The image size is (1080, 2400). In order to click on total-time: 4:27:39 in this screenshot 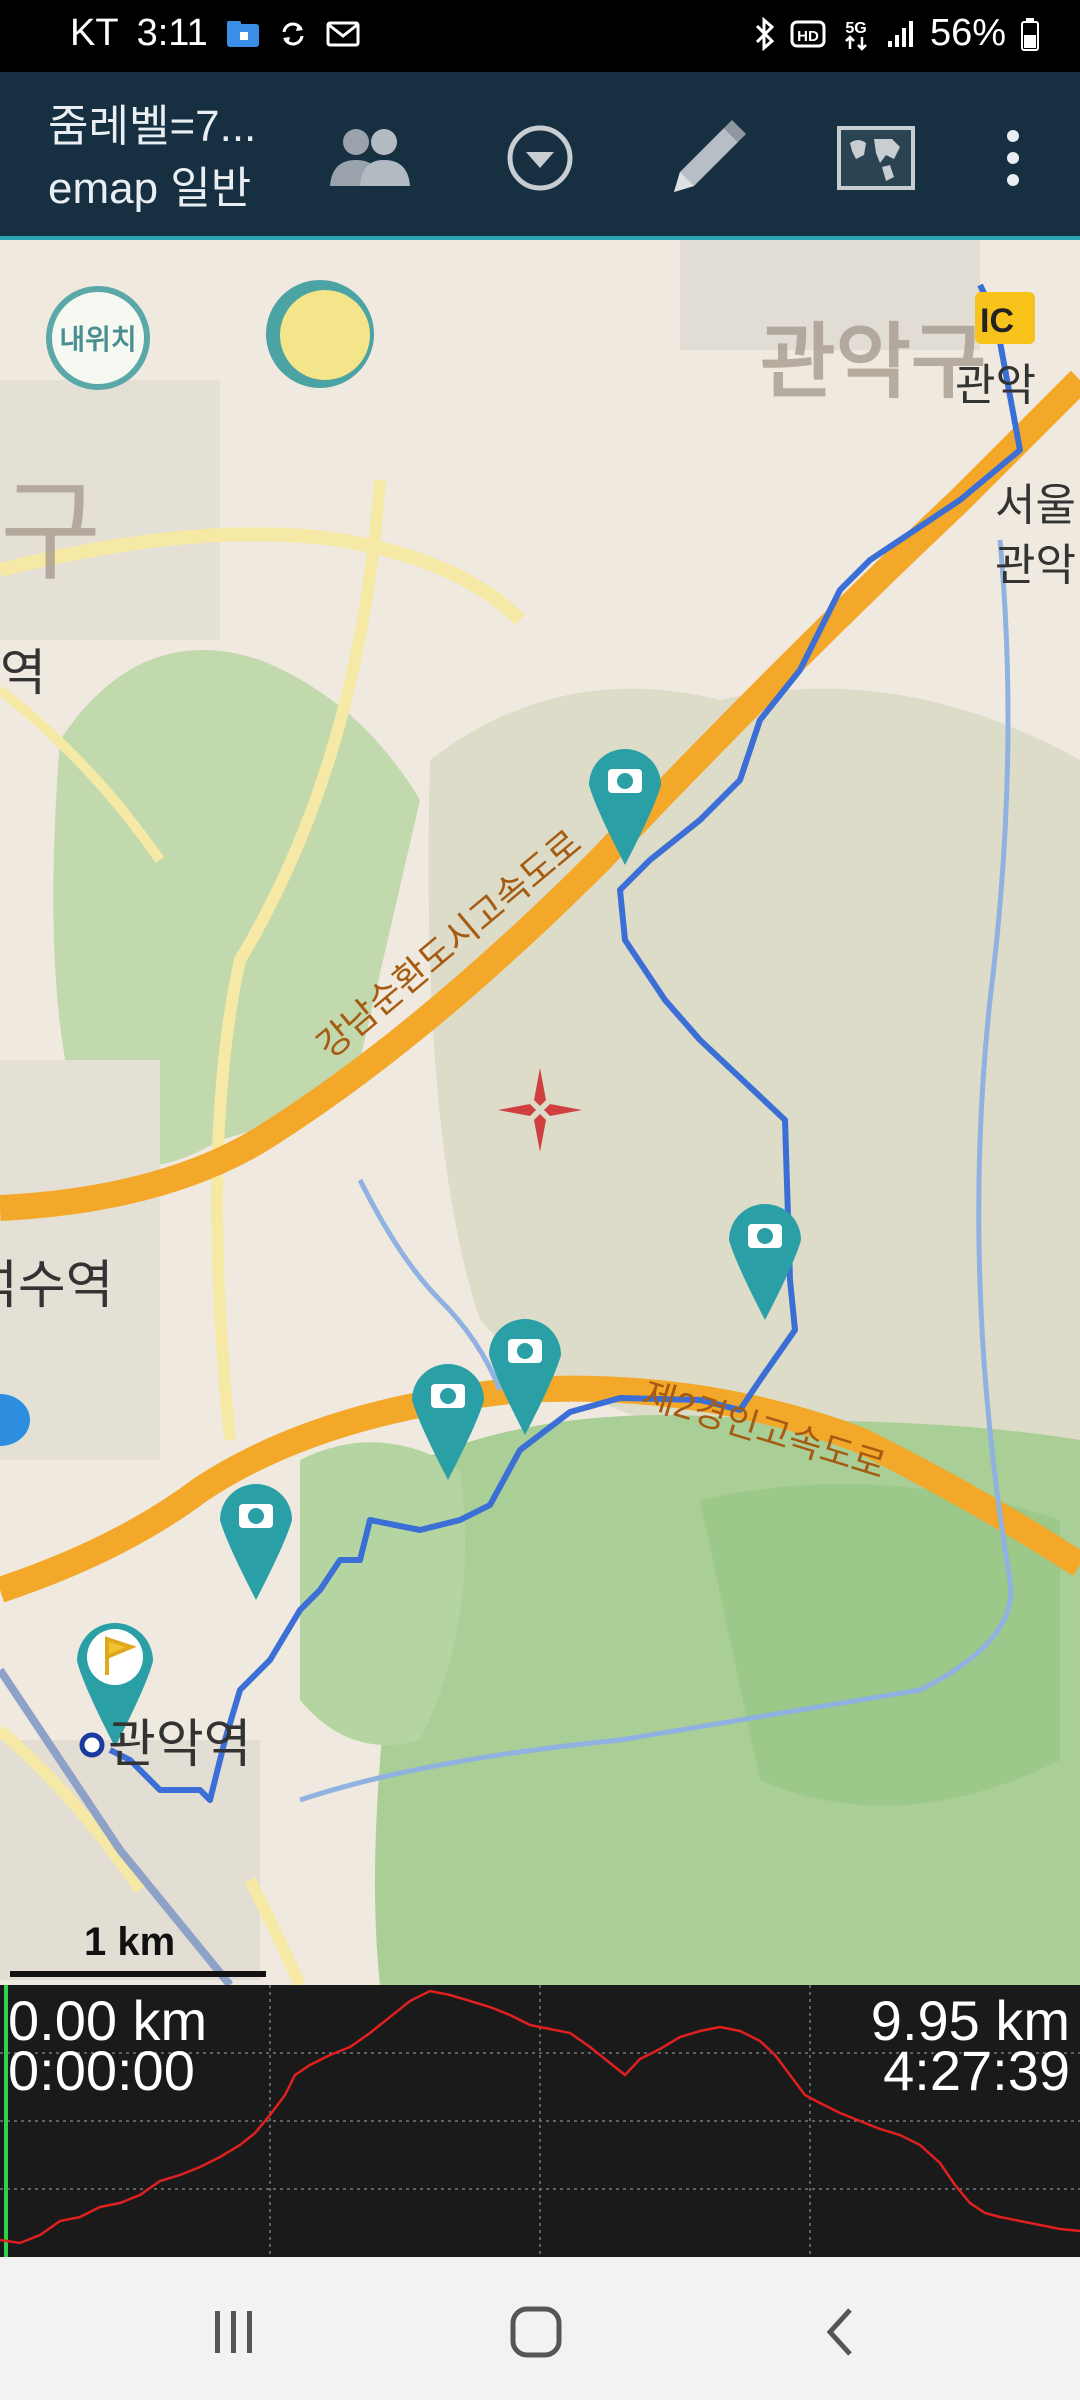, I will do `click(976, 2070)`.